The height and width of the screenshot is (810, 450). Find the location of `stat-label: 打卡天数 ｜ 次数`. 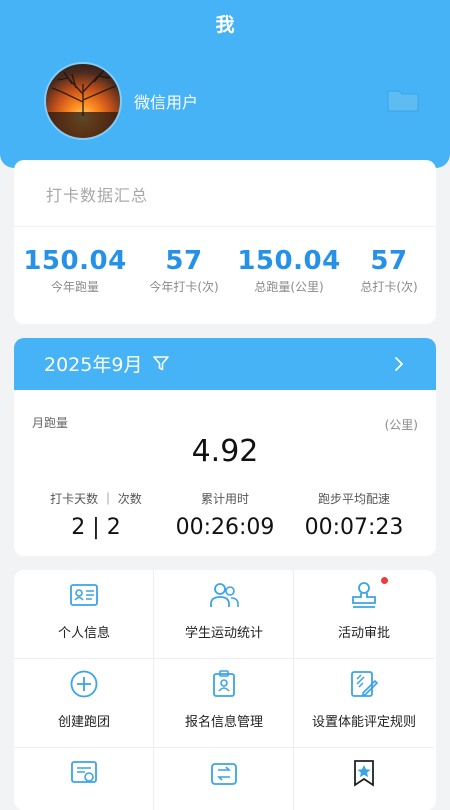

stat-label: 打卡天数 ｜ 次数 is located at coordinates (96, 499).